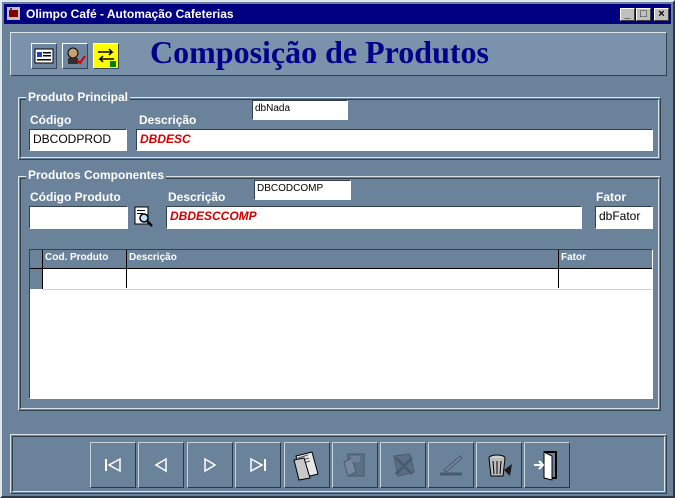  I want to click on skip-first-icon, so click(113, 465).